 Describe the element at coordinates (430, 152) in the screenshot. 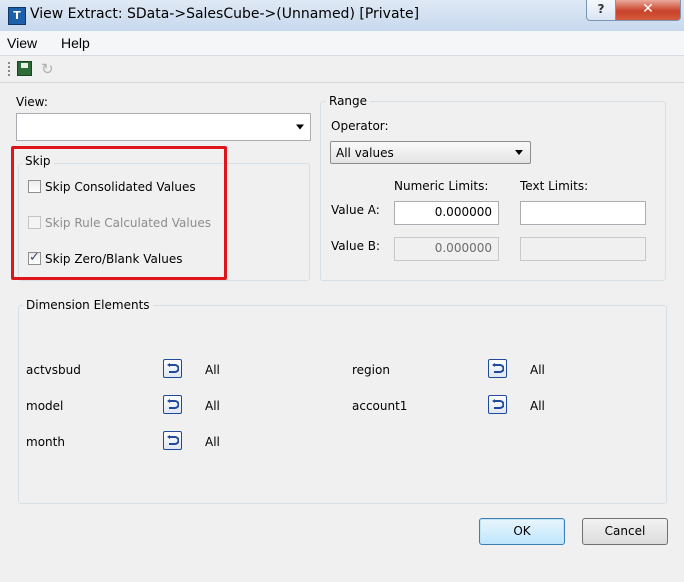

I see `operator-combobox: All values` at that location.